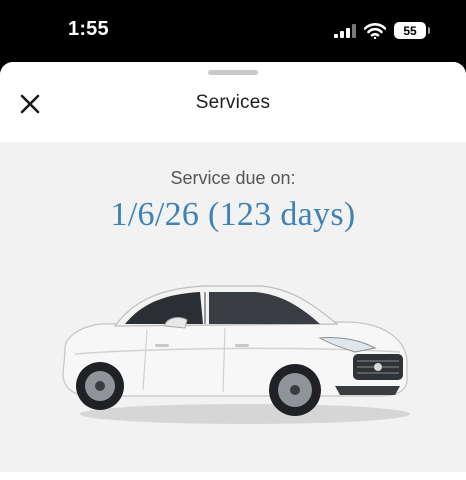  What do you see at coordinates (233, 72) in the screenshot?
I see `sheet-grabber` at bounding box center [233, 72].